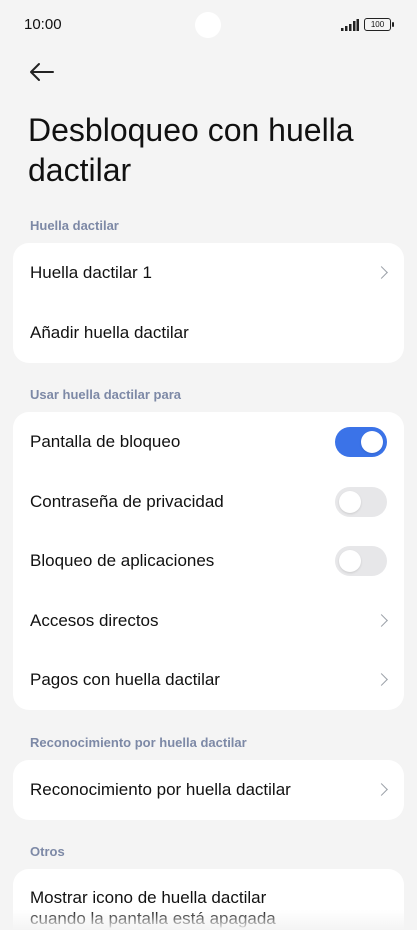  I want to click on section-label-recognition: Reconocimiento por huella dactilar, so click(138, 742).